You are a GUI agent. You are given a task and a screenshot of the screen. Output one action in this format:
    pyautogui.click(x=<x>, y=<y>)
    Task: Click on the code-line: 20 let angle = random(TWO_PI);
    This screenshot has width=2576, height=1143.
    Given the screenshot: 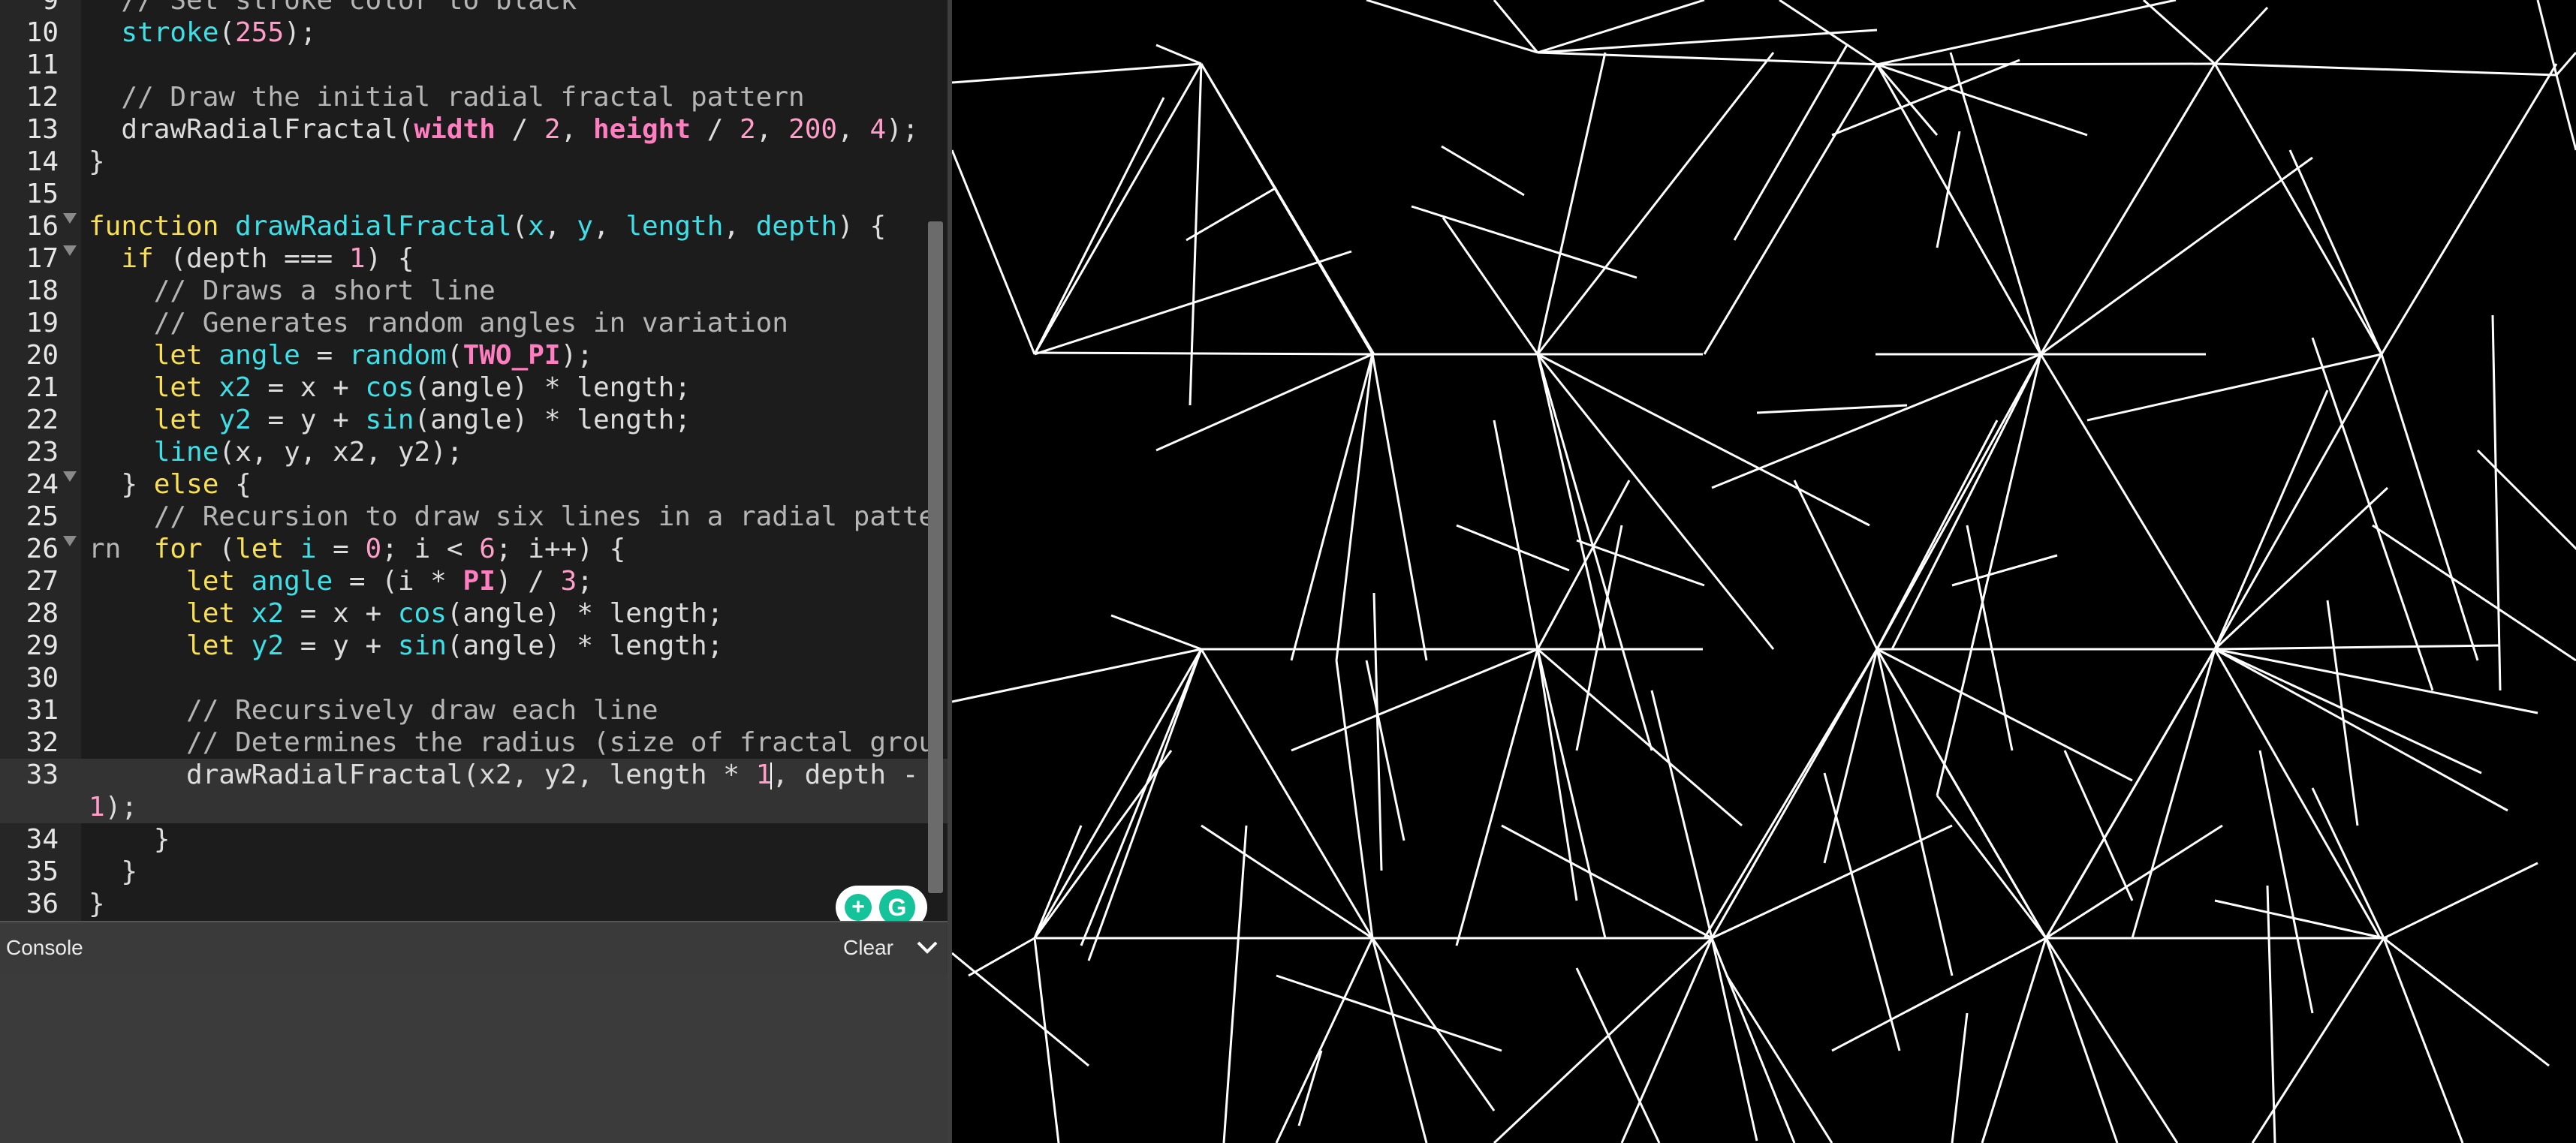 What is the action you would take?
    pyautogui.click(x=474, y=355)
    